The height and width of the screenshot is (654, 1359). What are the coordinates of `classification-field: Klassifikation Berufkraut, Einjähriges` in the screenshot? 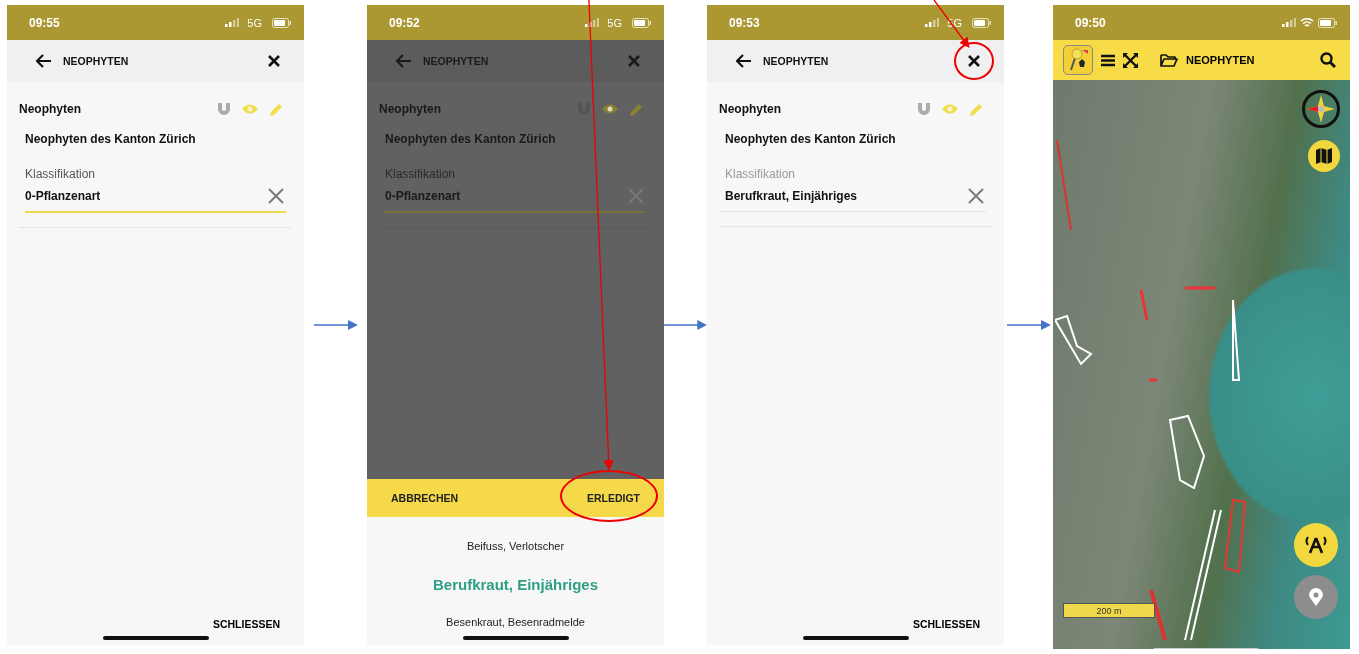 It's located at (852, 189).